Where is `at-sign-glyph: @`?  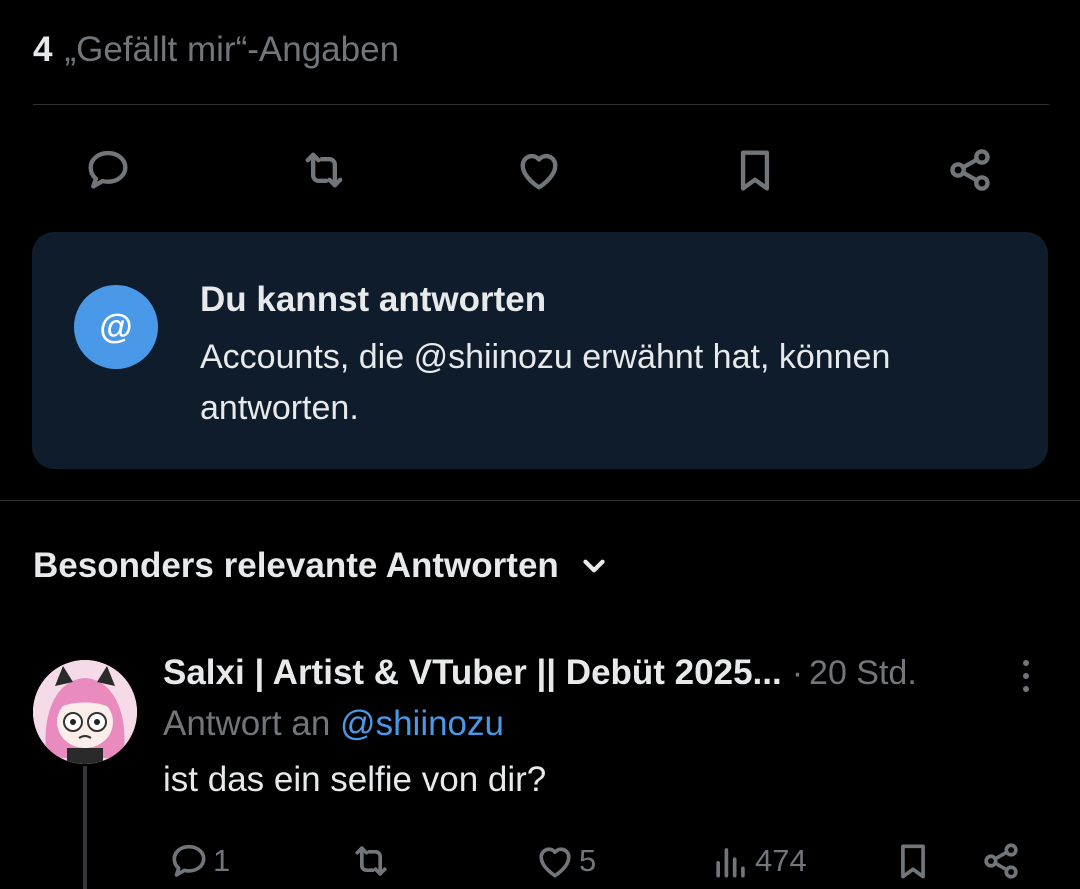 at-sign-glyph: @ is located at coordinates (116, 327).